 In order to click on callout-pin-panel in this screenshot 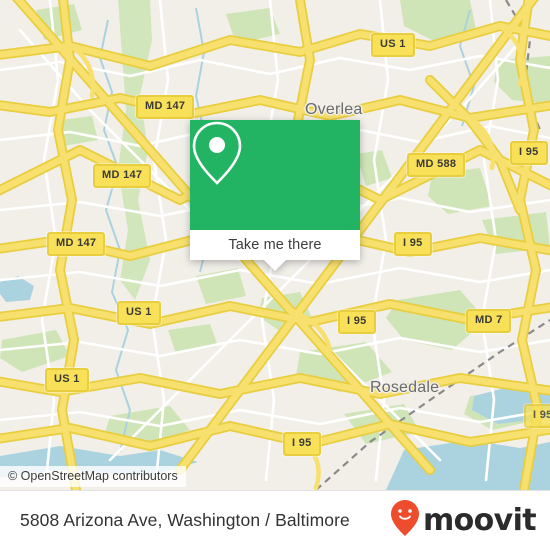, I will do `click(275, 175)`.